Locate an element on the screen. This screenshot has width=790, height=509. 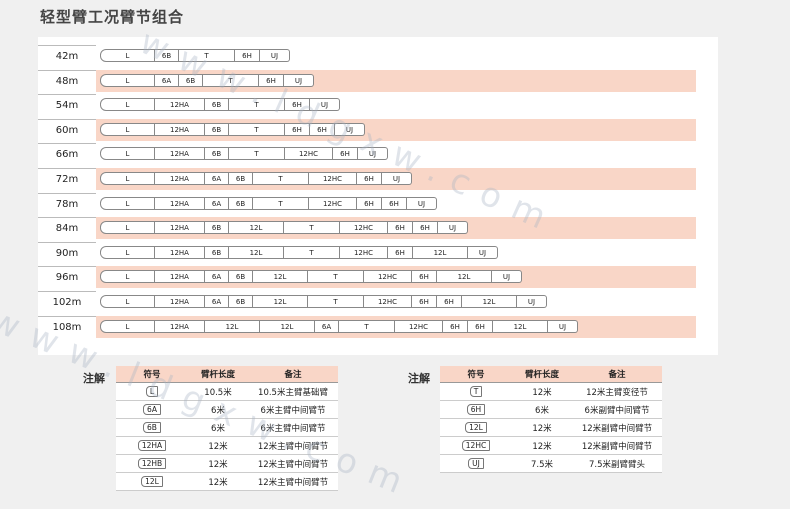
boom-length-label: 96m is located at coordinates (67, 278).